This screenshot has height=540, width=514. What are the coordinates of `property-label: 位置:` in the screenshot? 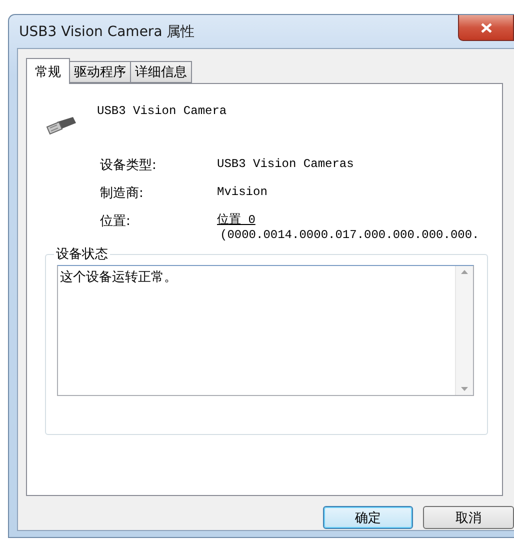 It's located at (116, 222).